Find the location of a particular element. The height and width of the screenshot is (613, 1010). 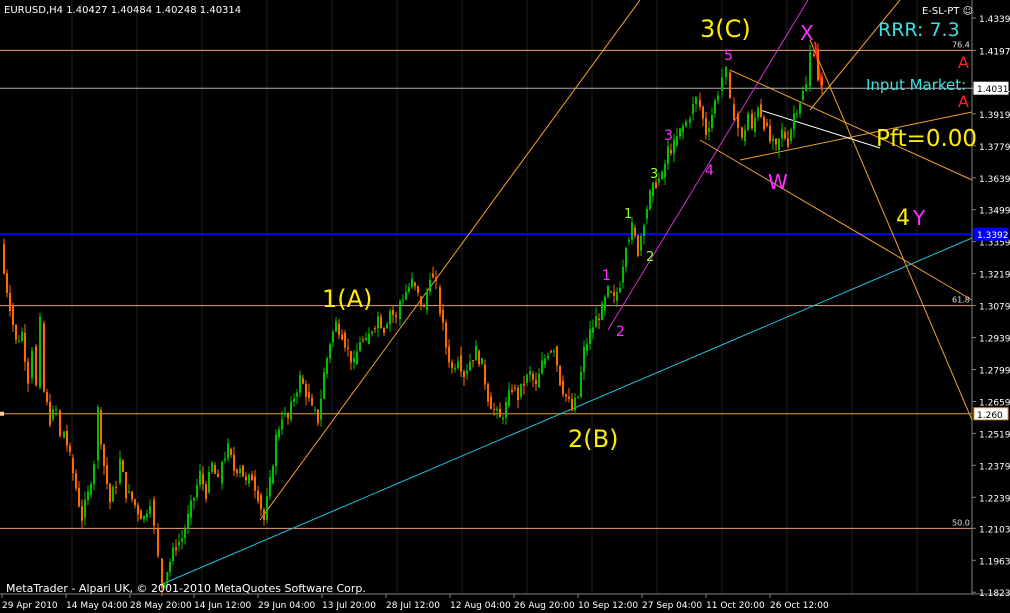

x-tick-label: 28 Jul 12:00 is located at coordinates (413, 606).